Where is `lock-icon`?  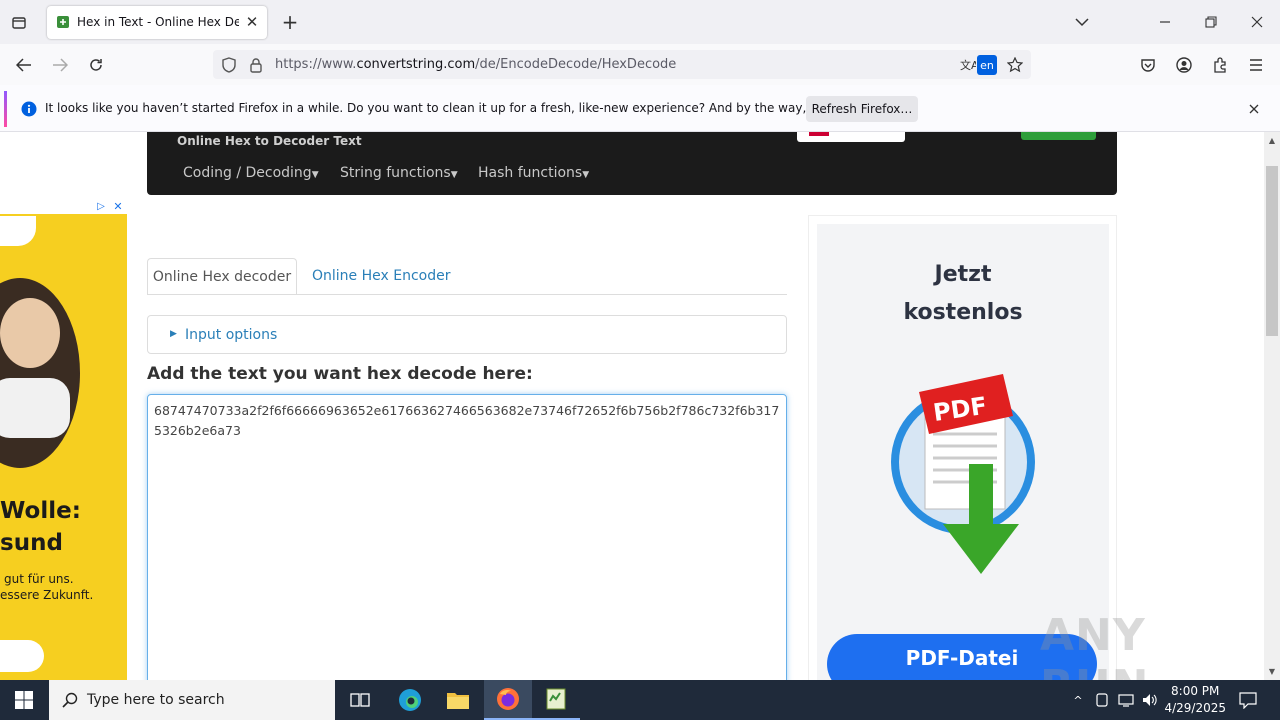 lock-icon is located at coordinates (256, 65).